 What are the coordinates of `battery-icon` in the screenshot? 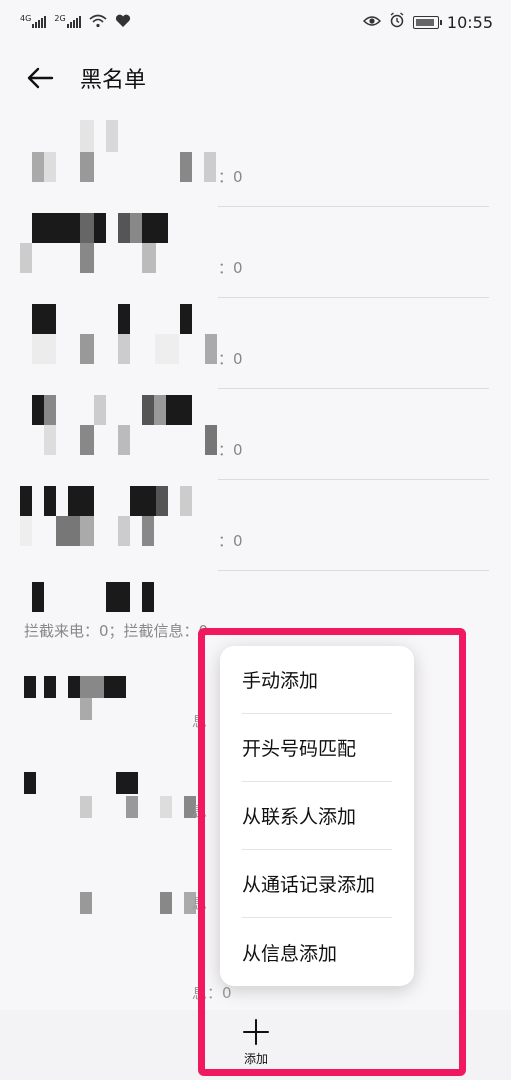 It's located at (427, 22).